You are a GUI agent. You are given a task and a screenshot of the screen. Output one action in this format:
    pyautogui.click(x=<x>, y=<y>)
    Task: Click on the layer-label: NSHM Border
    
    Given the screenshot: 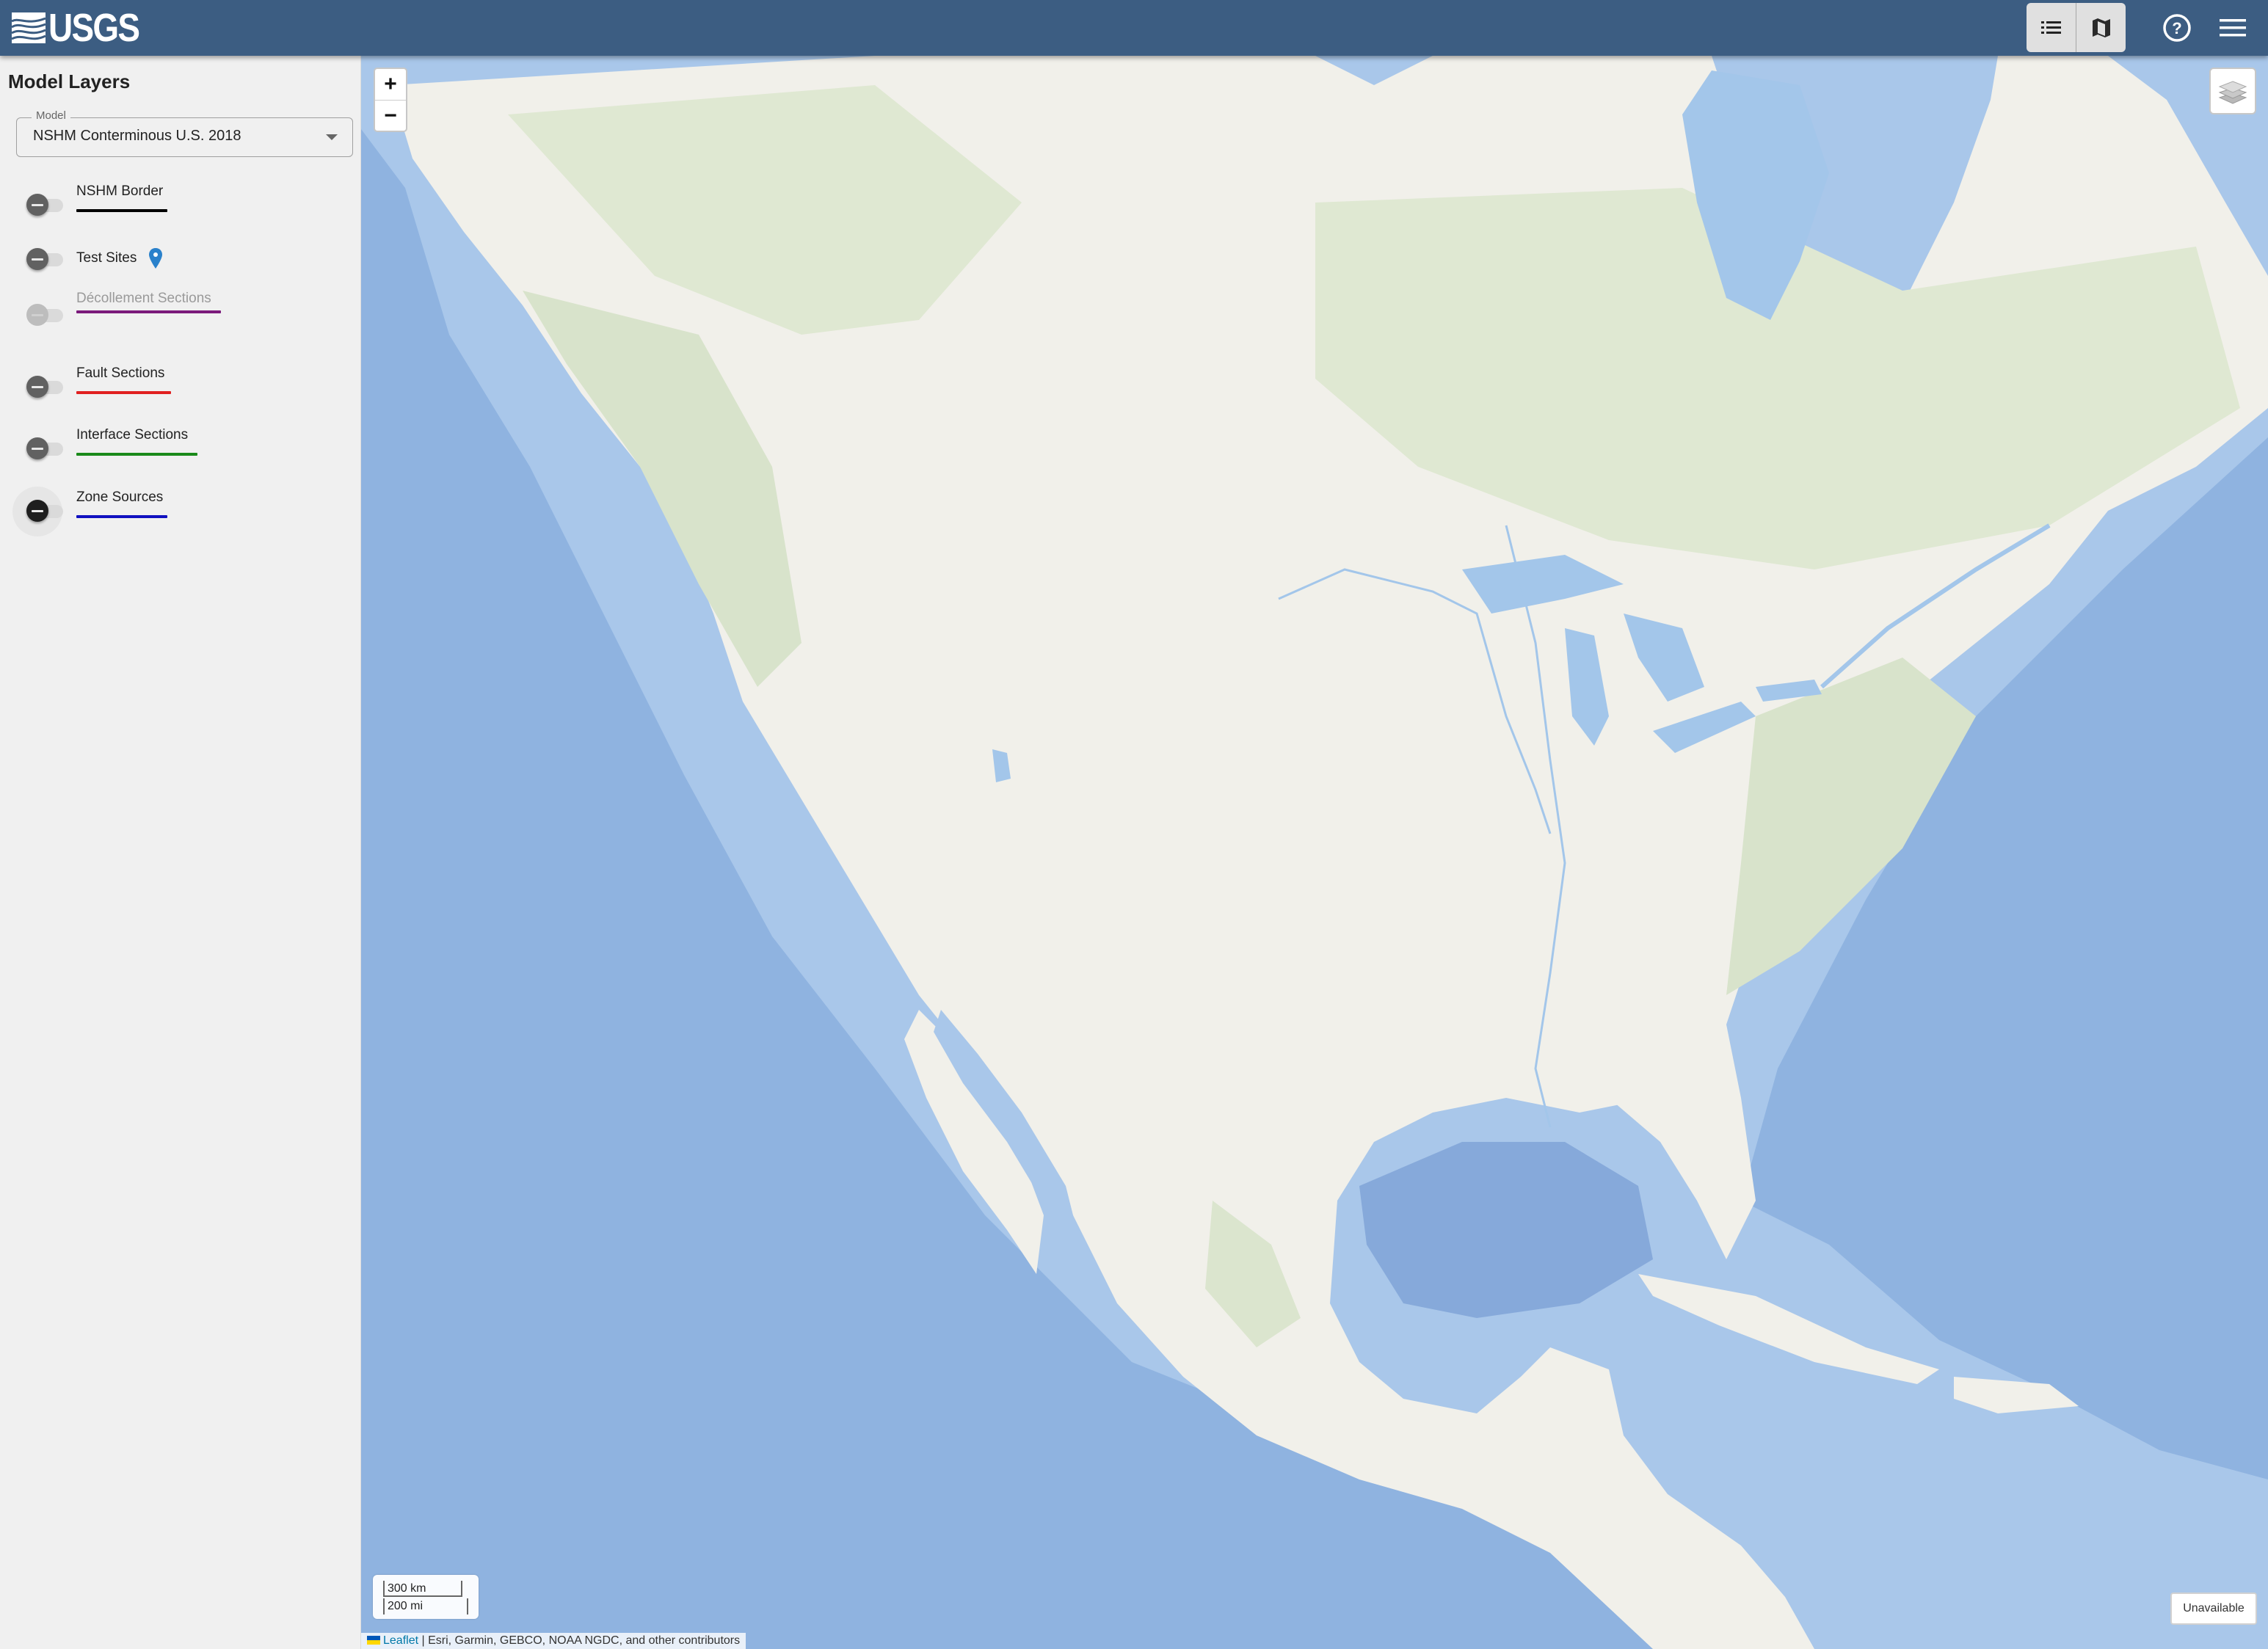 What is the action you would take?
    pyautogui.click(x=120, y=191)
    